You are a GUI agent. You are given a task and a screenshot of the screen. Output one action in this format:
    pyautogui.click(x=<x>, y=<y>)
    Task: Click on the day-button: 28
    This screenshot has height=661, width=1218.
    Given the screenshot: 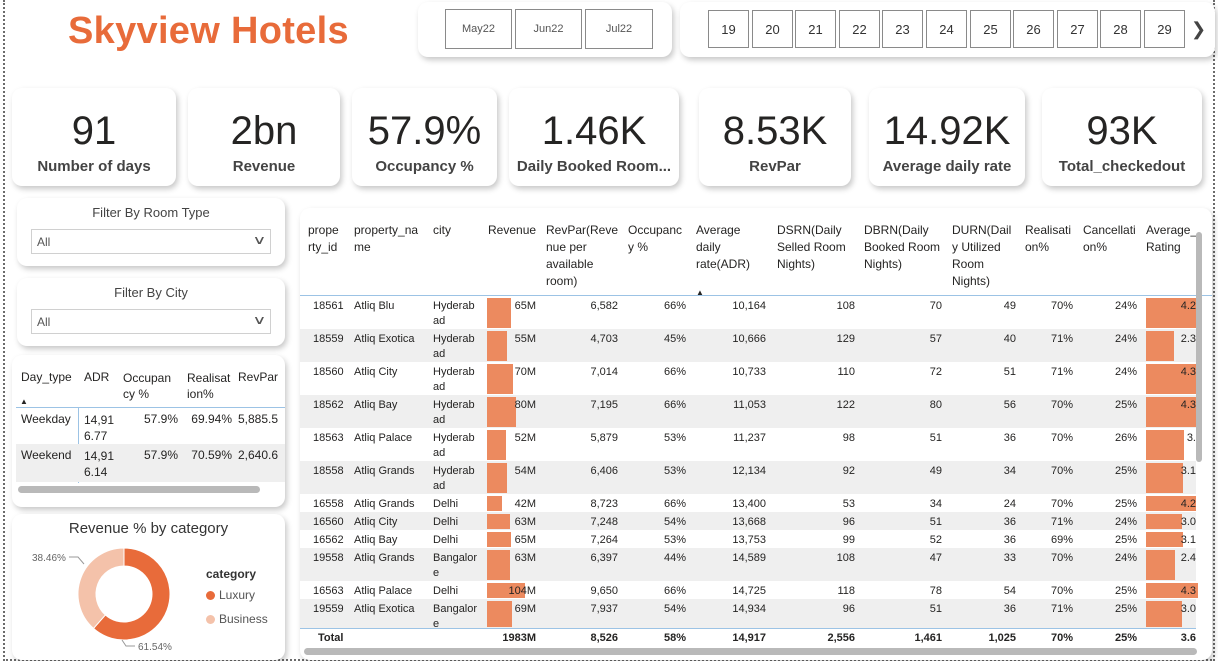 What is the action you would take?
    pyautogui.click(x=1120, y=29)
    